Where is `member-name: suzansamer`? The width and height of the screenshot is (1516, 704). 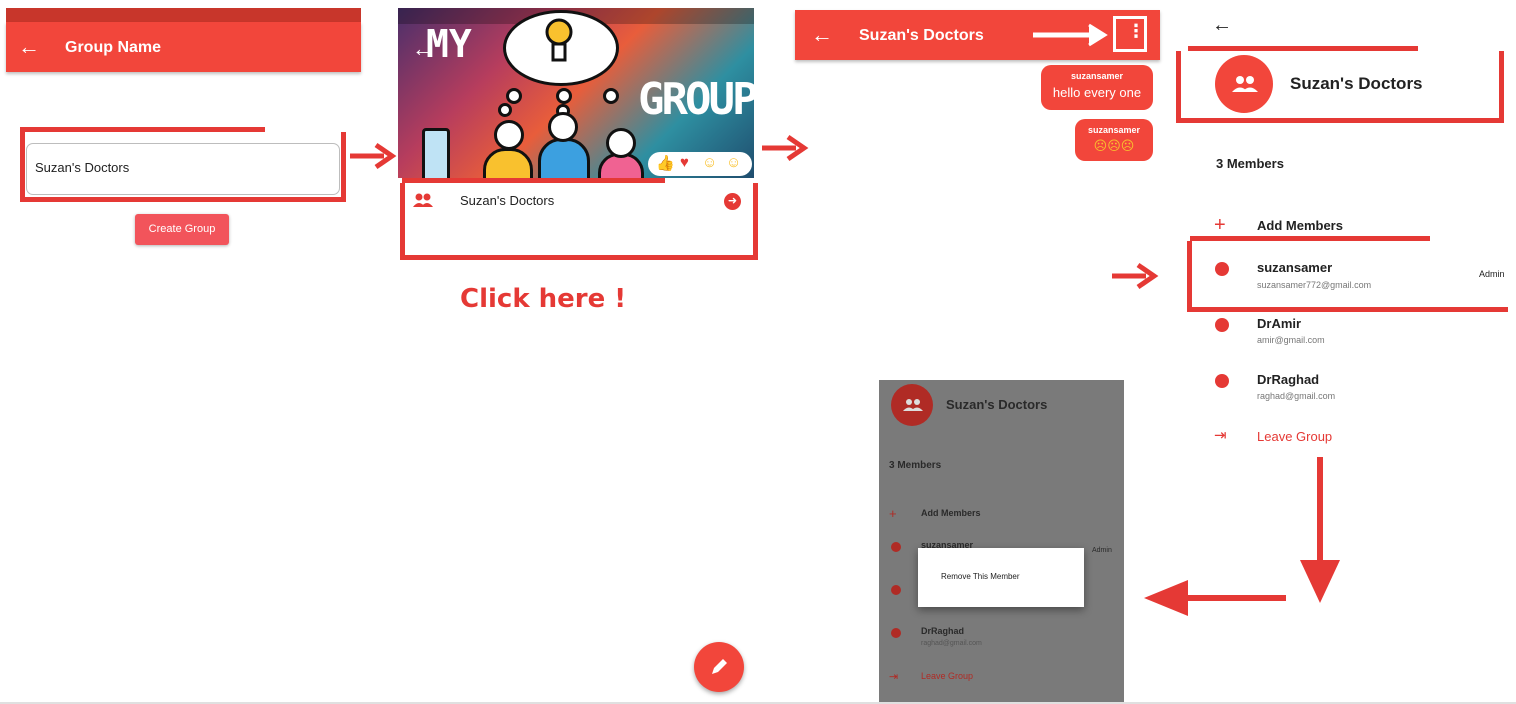 member-name: suzansamer is located at coordinates (1295, 267).